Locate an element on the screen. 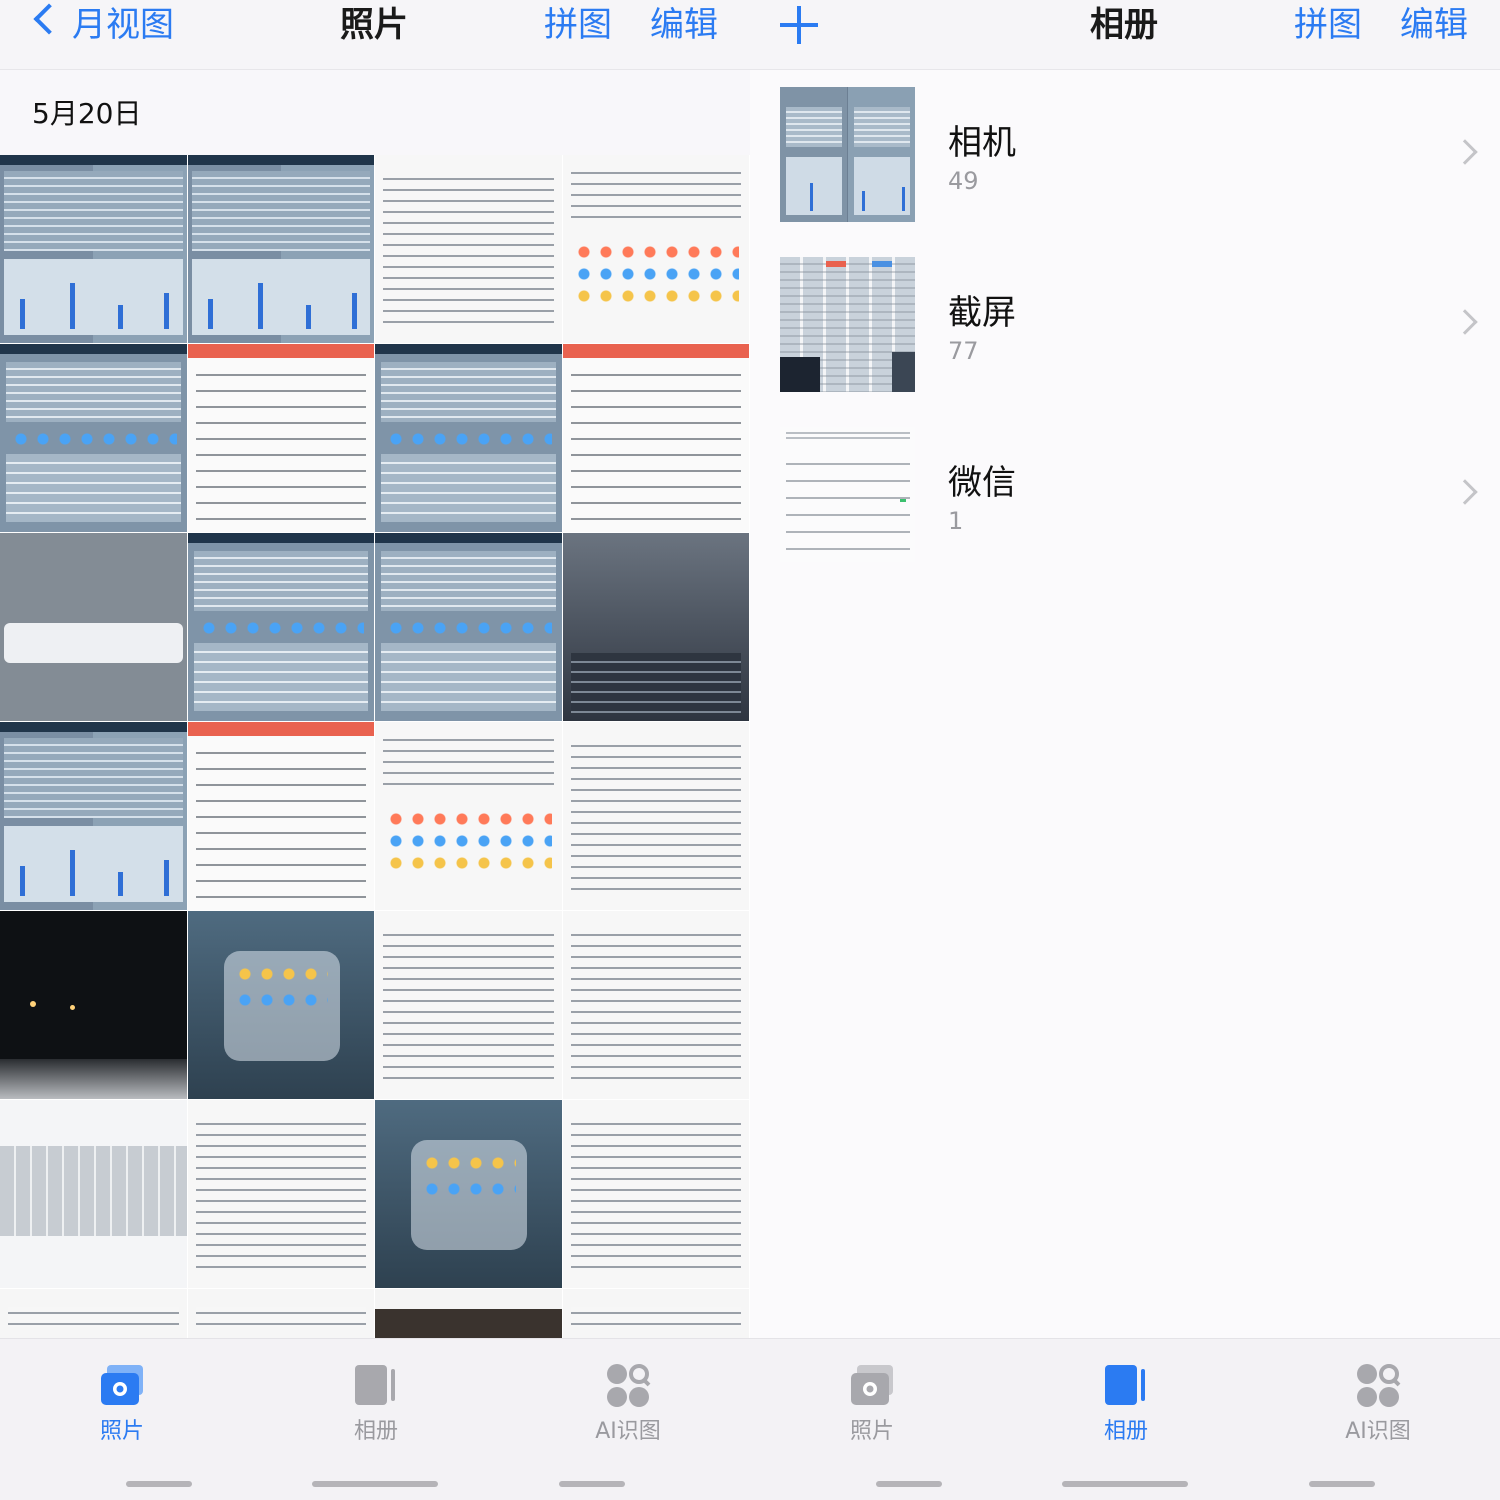  album-count: 77 is located at coordinates (963, 351).